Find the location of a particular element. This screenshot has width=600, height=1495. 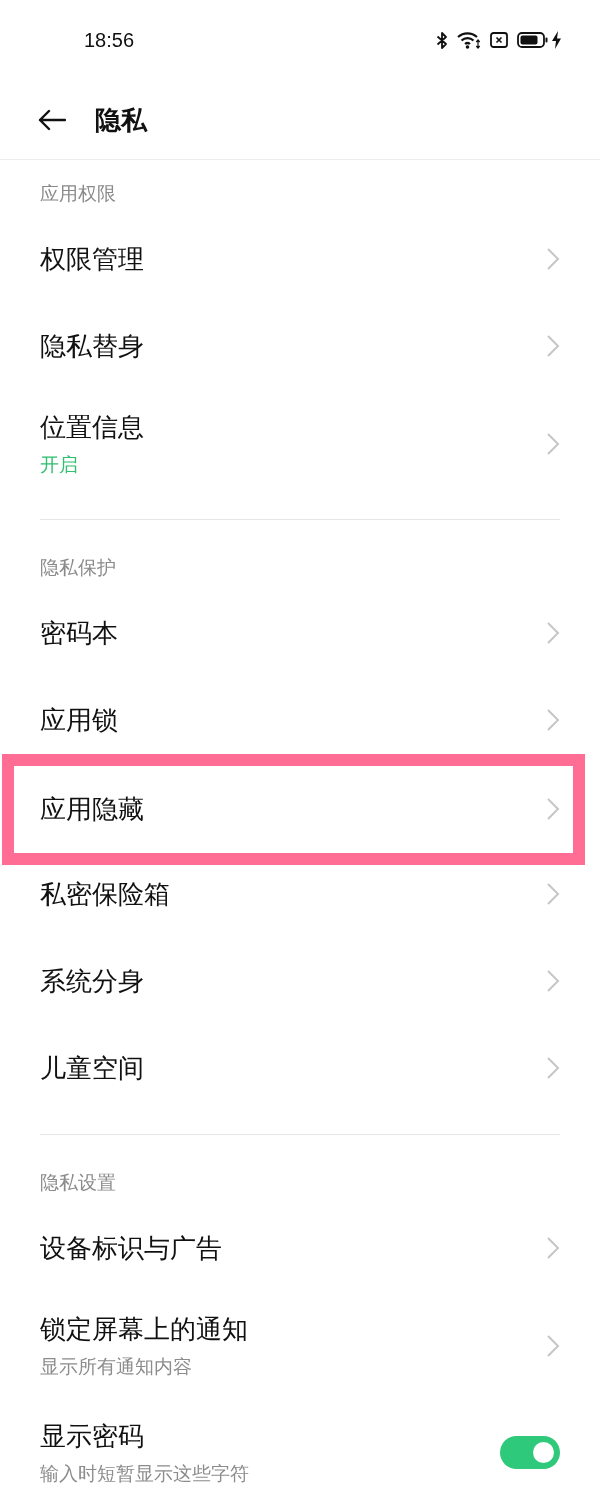

item-description: 输入时短暂显示这些字符 is located at coordinates (144, 1473).